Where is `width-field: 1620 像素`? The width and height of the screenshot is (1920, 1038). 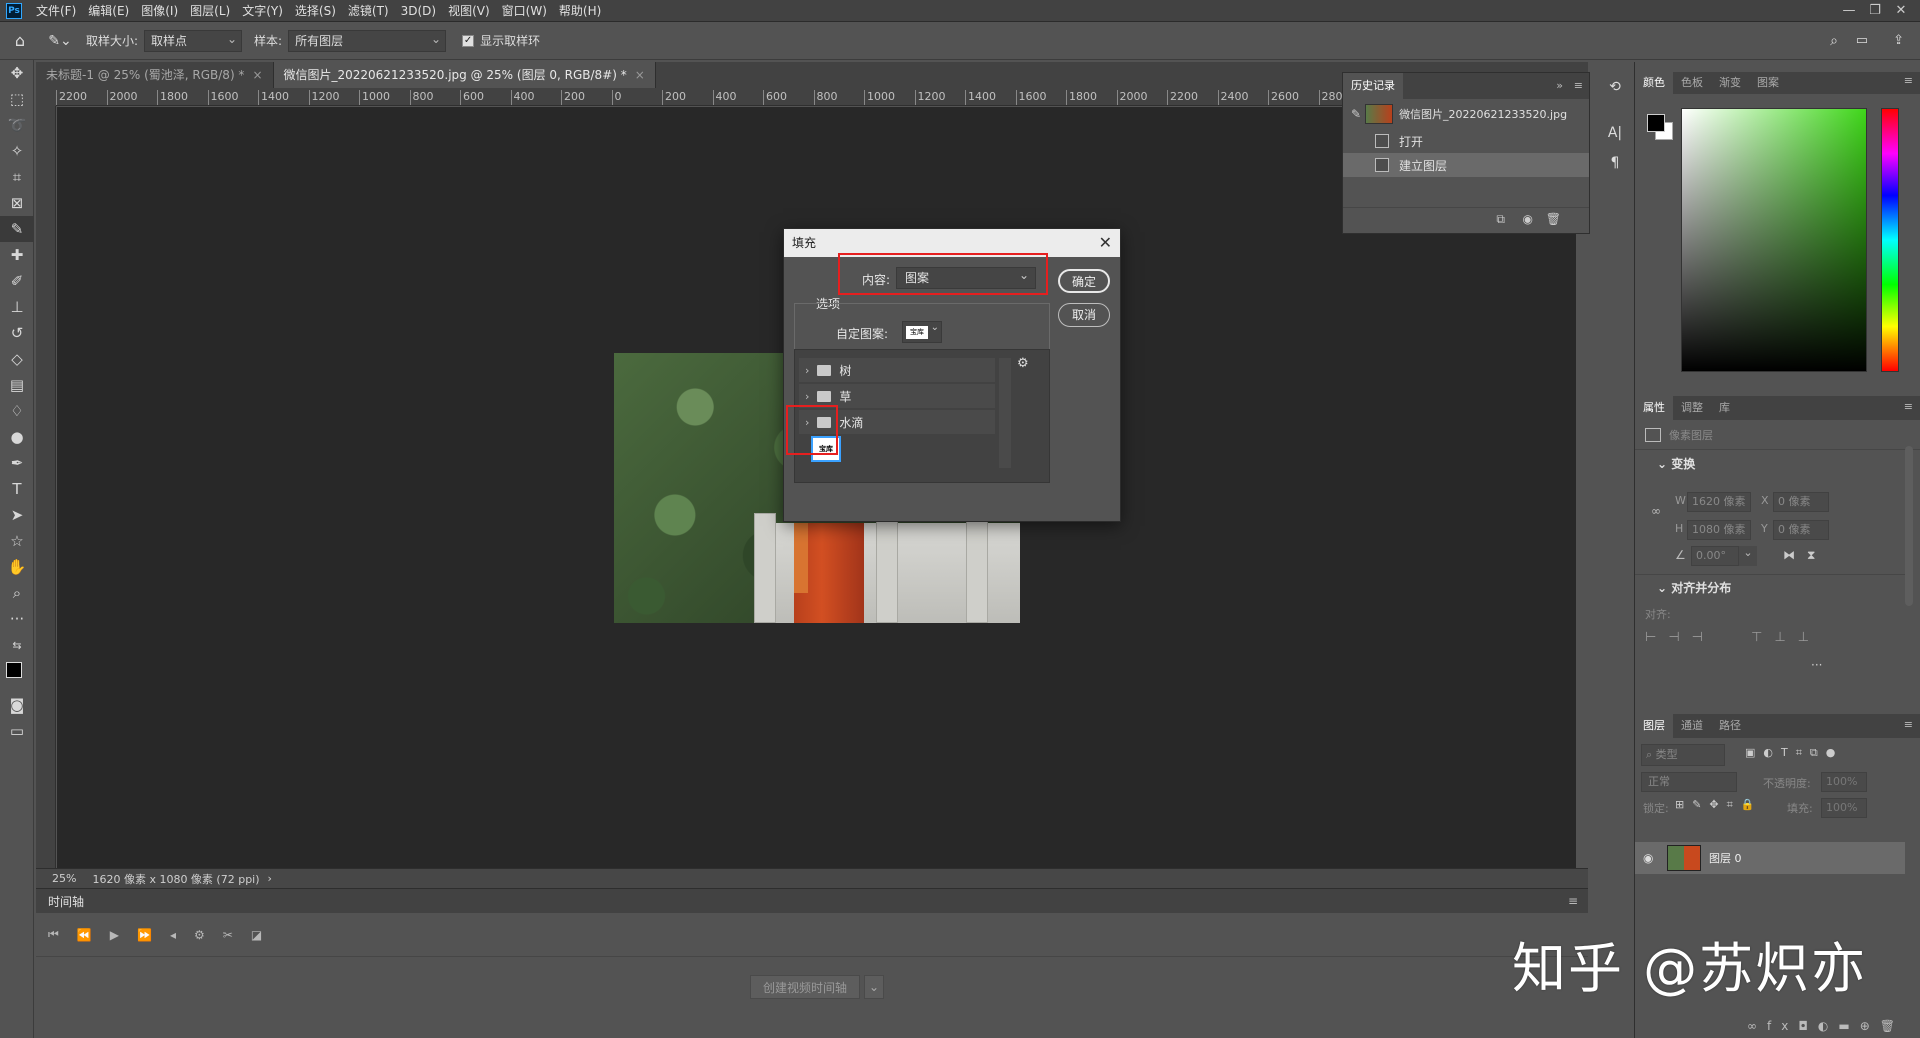
width-field: 1620 像素 is located at coordinates (1719, 502).